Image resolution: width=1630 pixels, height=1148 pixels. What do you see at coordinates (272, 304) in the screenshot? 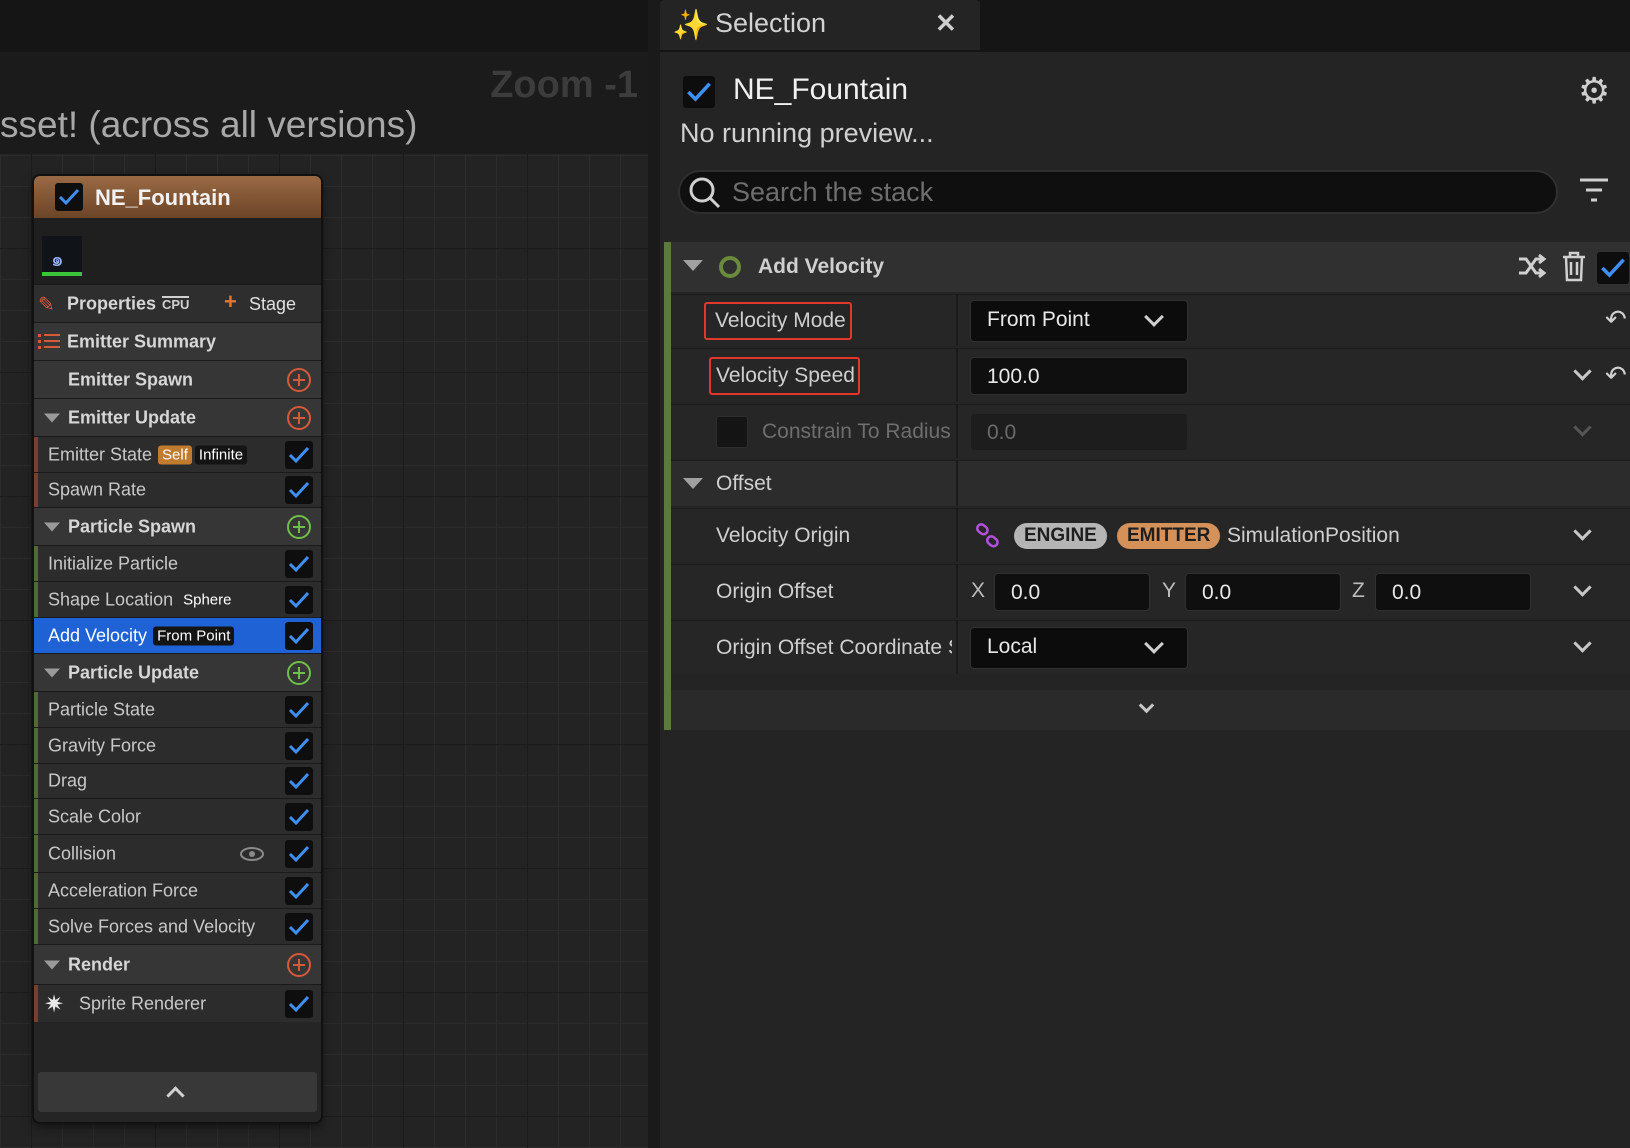
I see `add-stage-button: Stage` at bounding box center [272, 304].